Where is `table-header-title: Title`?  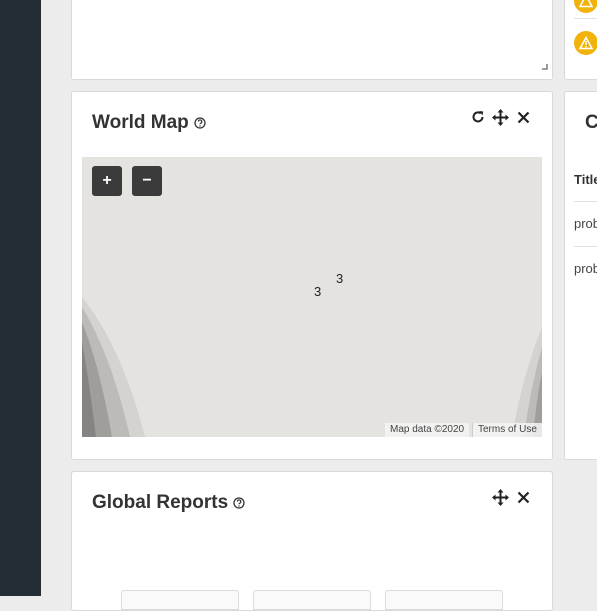
table-header-title: Title is located at coordinates (585, 179).